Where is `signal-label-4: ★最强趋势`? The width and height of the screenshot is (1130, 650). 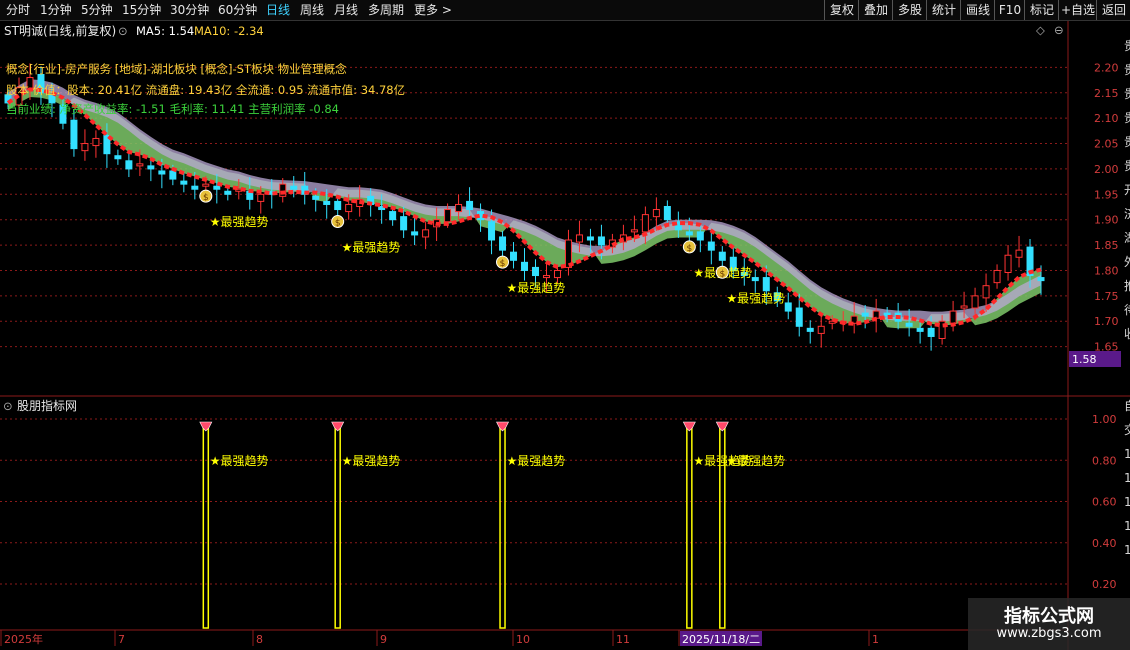 signal-label-4: ★最强趋势 is located at coordinates (755, 298).